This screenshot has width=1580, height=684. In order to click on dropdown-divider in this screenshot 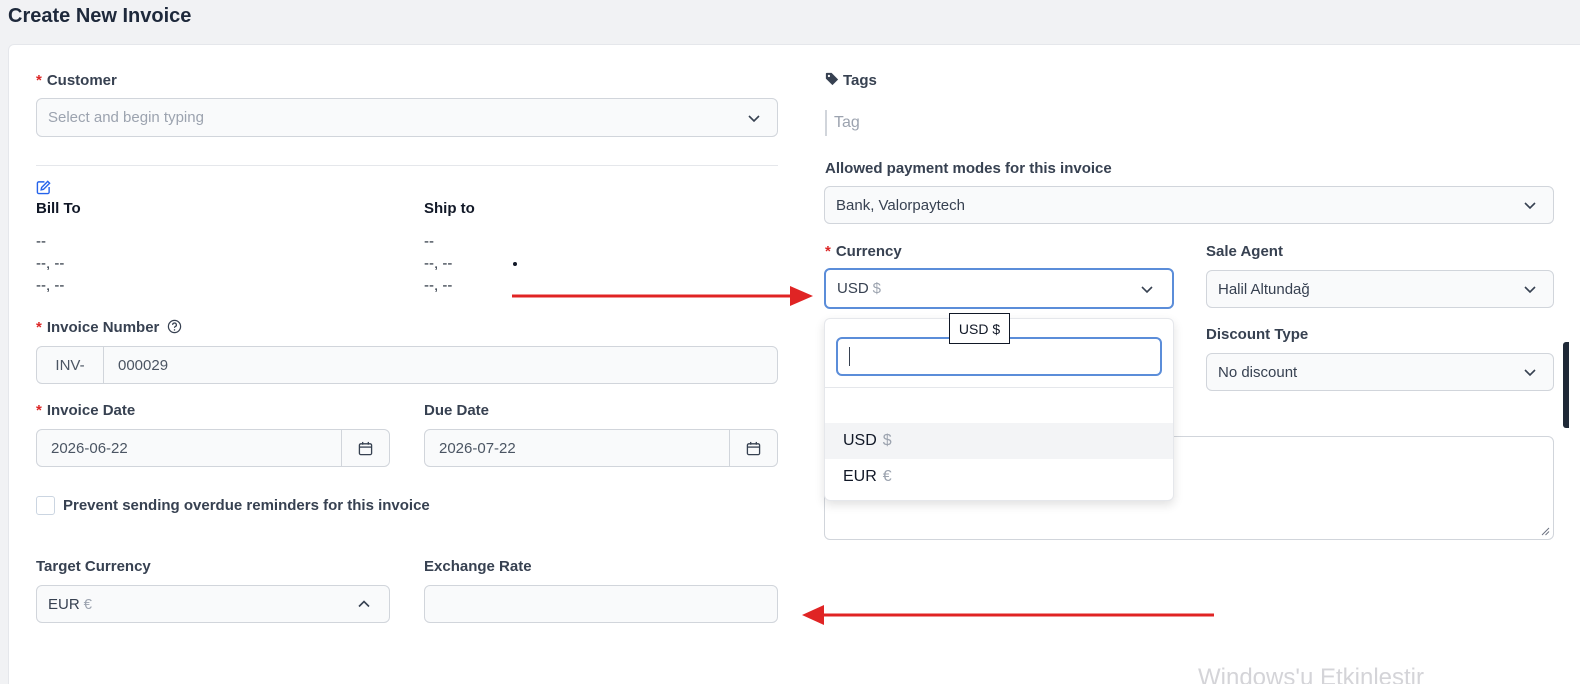, I will do `click(999, 387)`.